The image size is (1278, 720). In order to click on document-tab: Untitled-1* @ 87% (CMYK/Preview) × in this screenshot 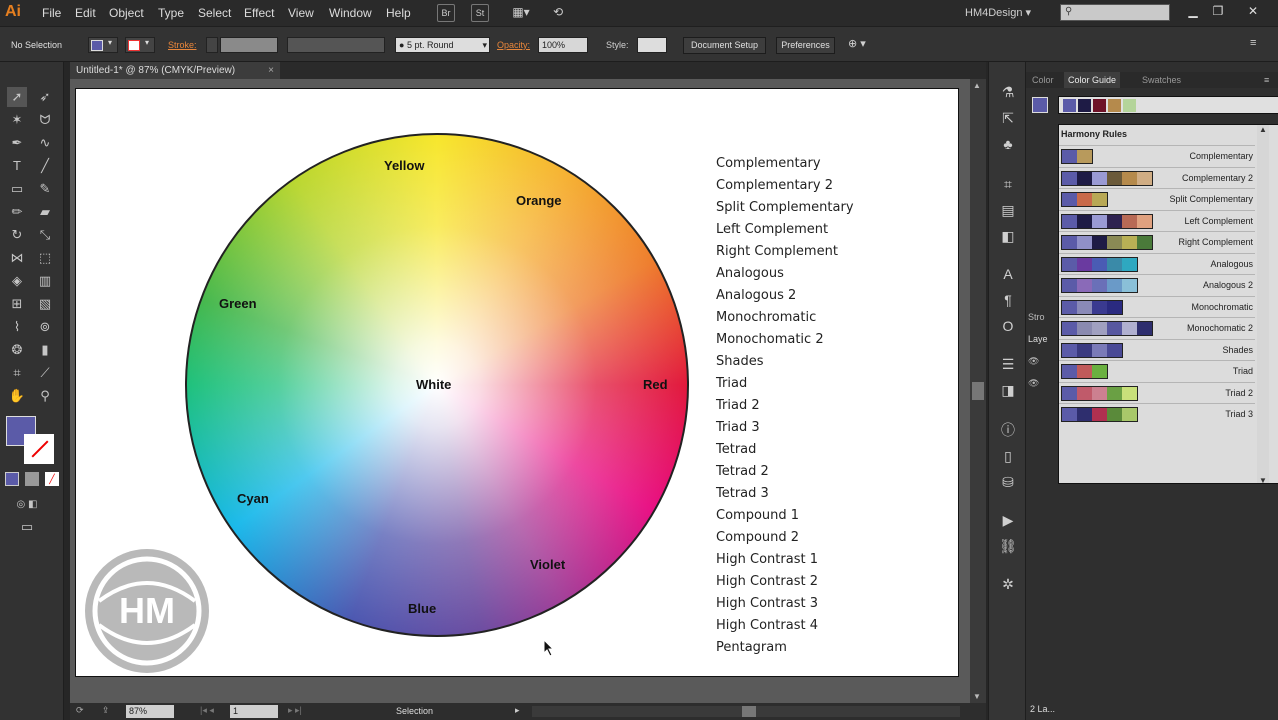, I will do `click(175, 70)`.